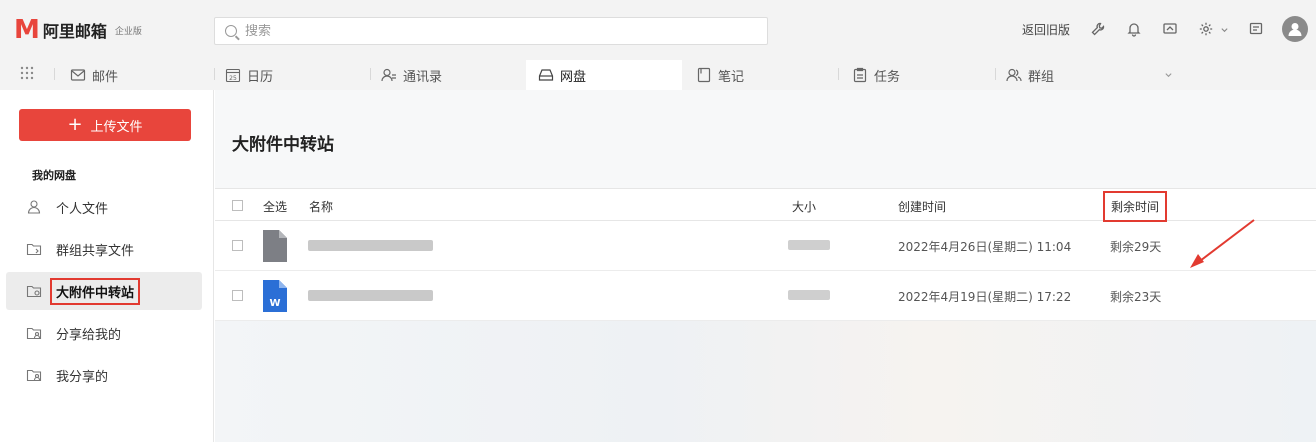  What do you see at coordinates (1168, 74) in the screenshot?
I see `more-tabs-chevron-icon` at bounding box center [1168, 74].